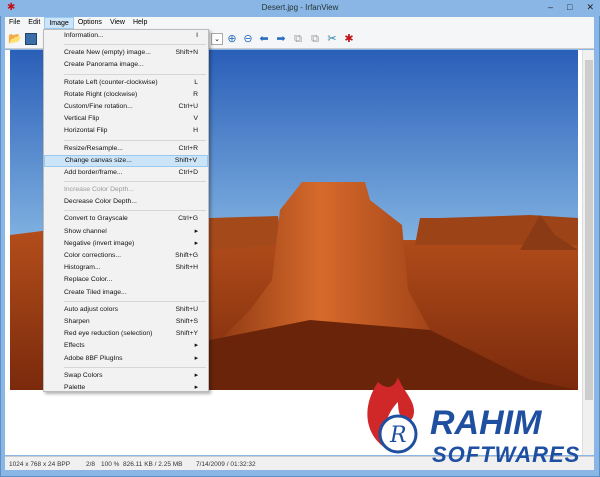 This screenshot has height=477, width=600. Describe the element at coordinates (126, 173) in the screenshot. I see `menu-item-add-border-frame: Add border/frame... Ctrl+D` at that location.